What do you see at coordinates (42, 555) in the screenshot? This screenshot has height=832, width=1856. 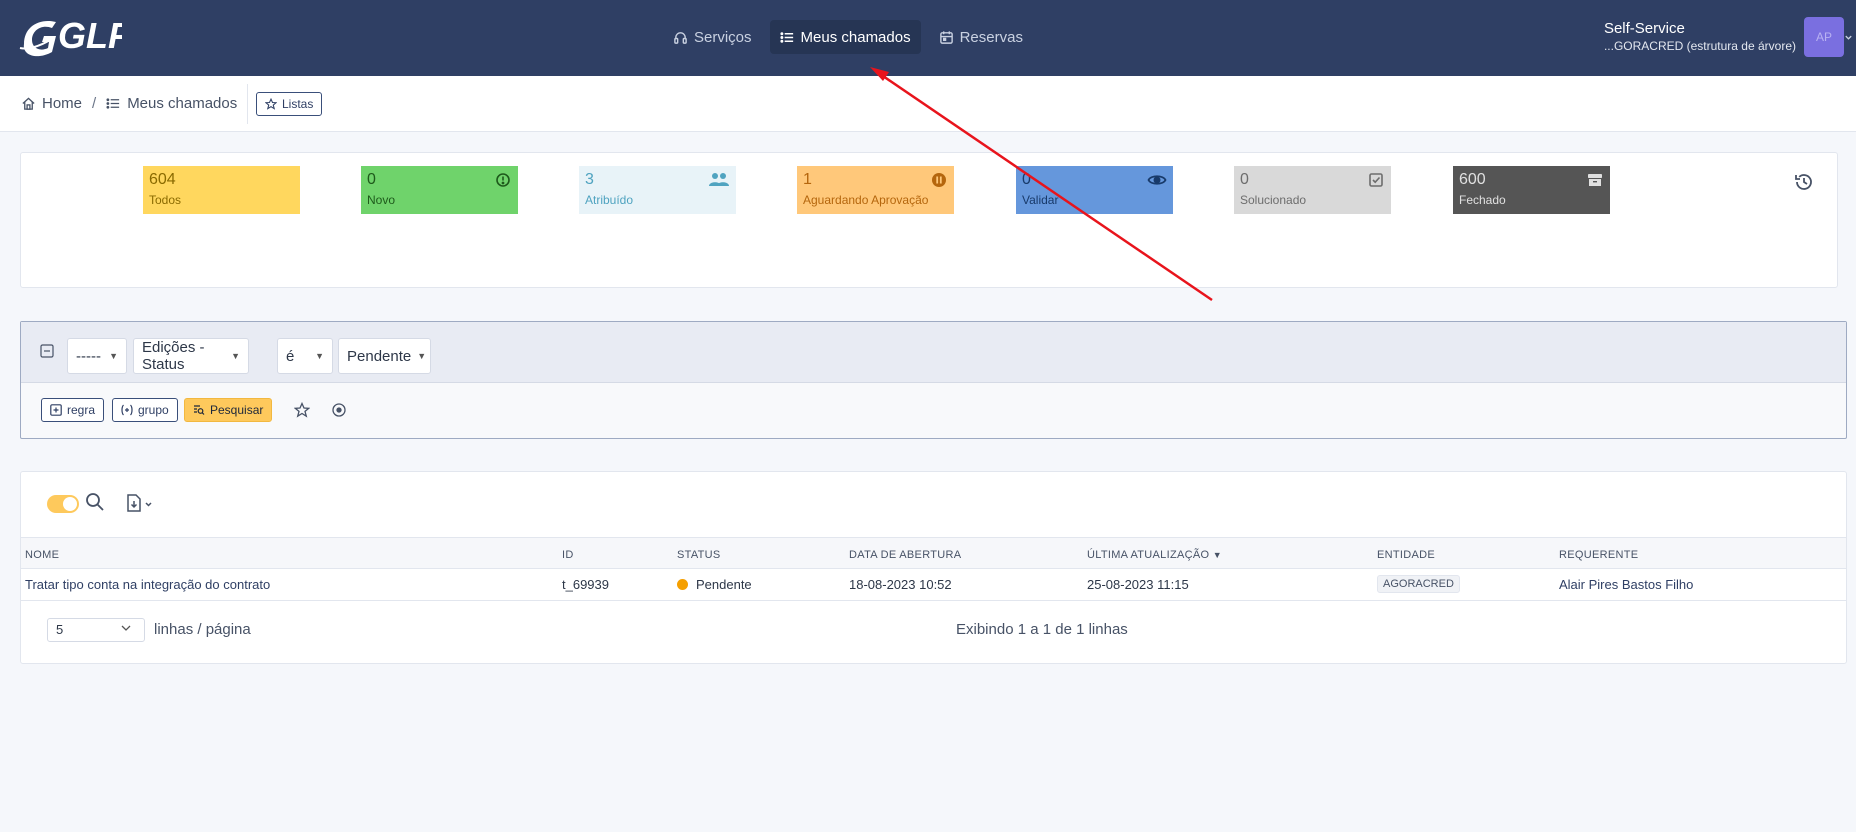 I see `column-header-nome: NOME` at bounding box center [42, 555].